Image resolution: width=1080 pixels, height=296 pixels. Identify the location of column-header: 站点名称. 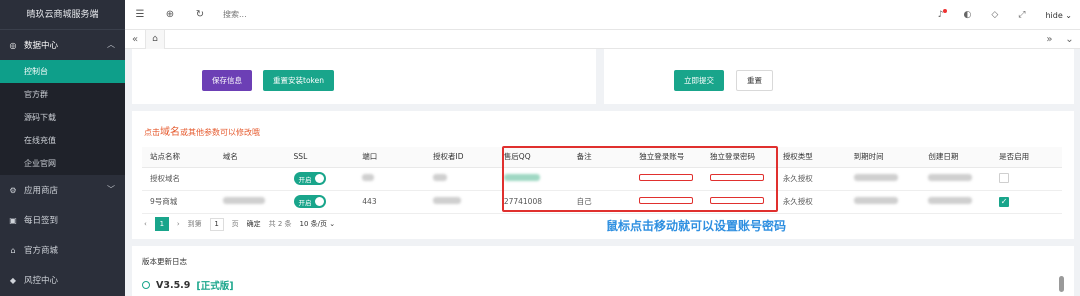
(178, 157).